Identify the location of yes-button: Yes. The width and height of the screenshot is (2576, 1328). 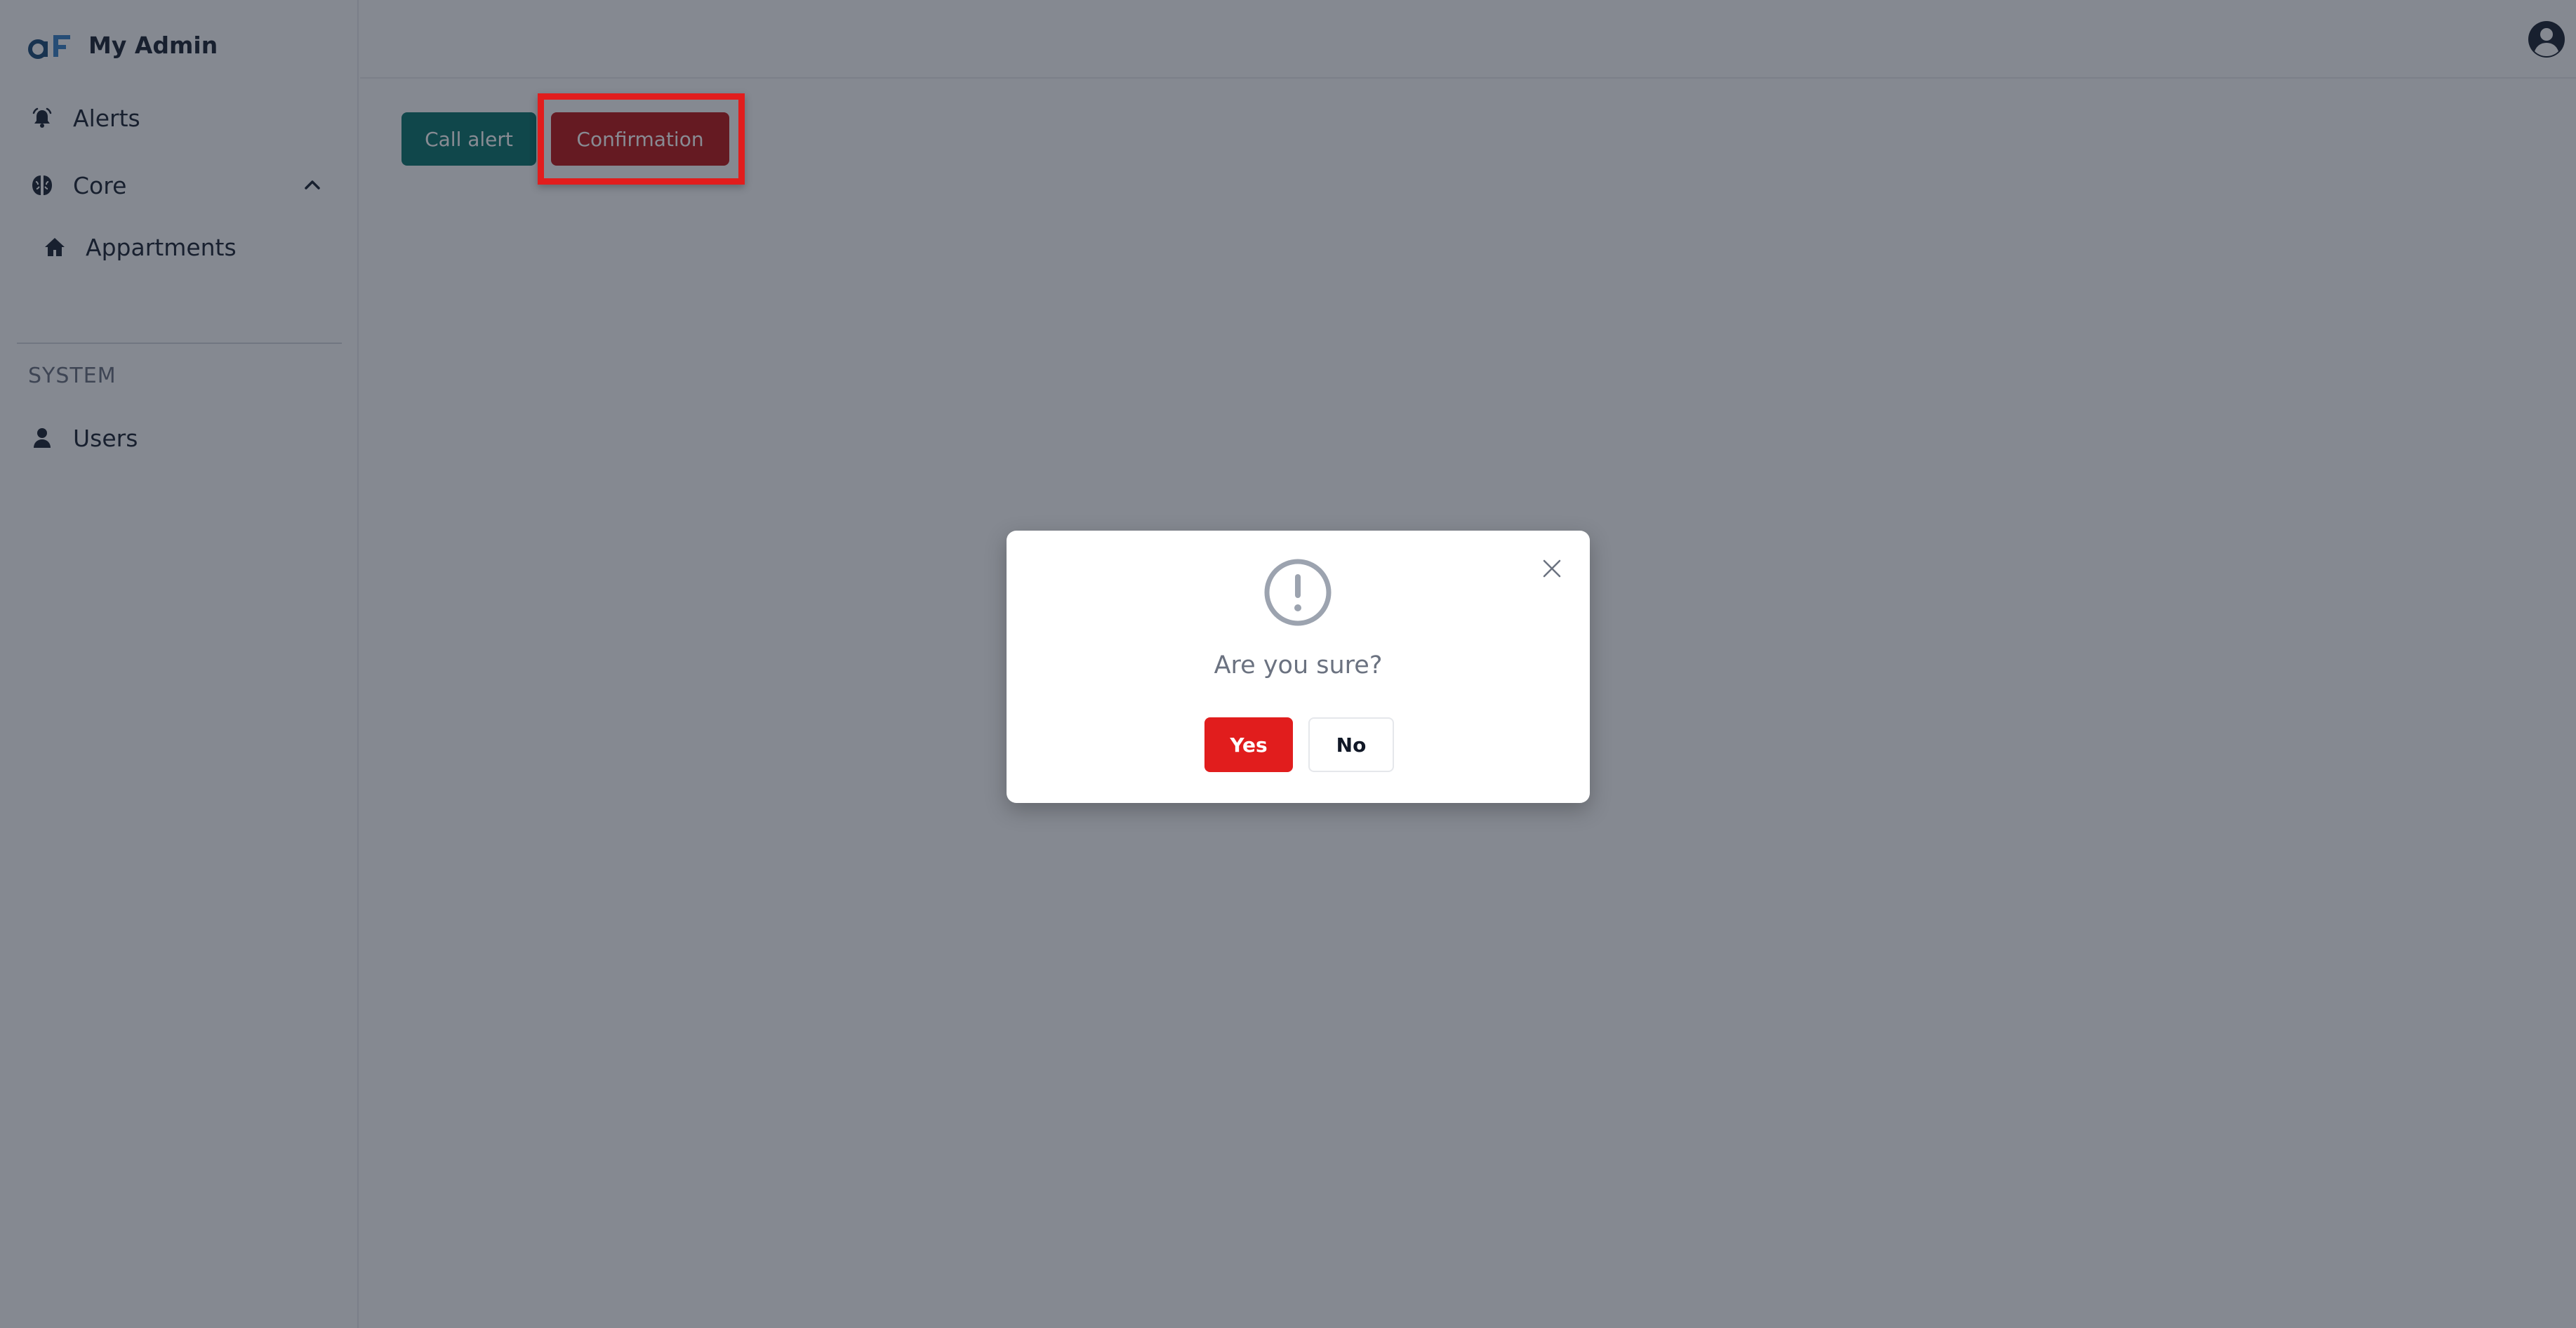
(1249, 744).